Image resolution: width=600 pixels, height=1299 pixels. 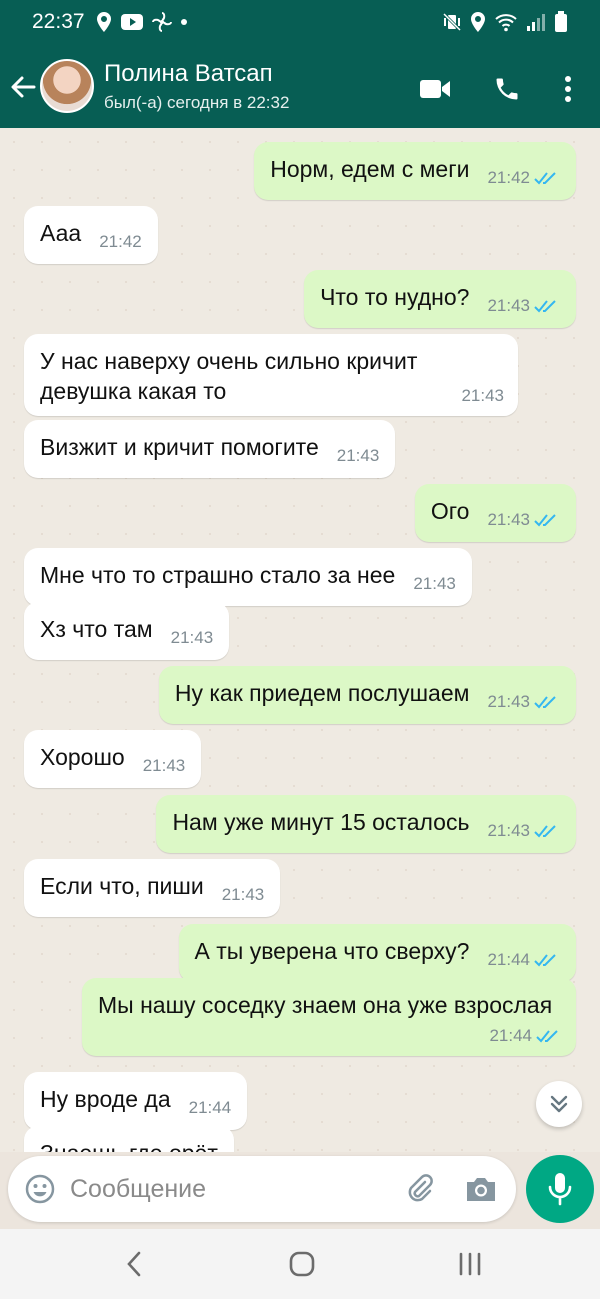 I want to click on fan-icon, so click(x=162, y=22).